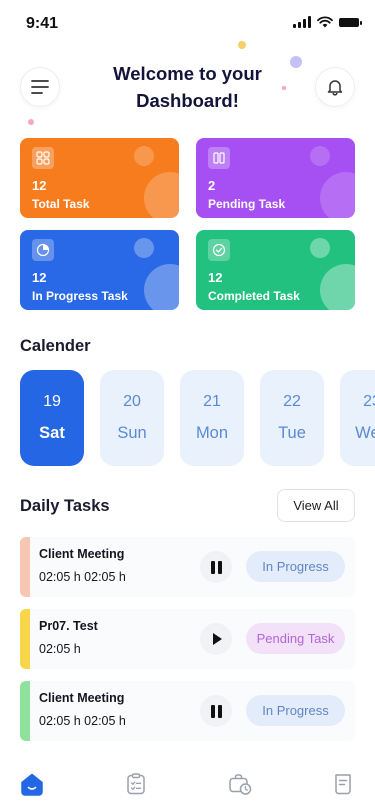 This screenshot has width=375, height=812. What do you see at coordinates (132, 433) in the screenshot?
I see `day-name: Sun` at bounding box center [132, 433].